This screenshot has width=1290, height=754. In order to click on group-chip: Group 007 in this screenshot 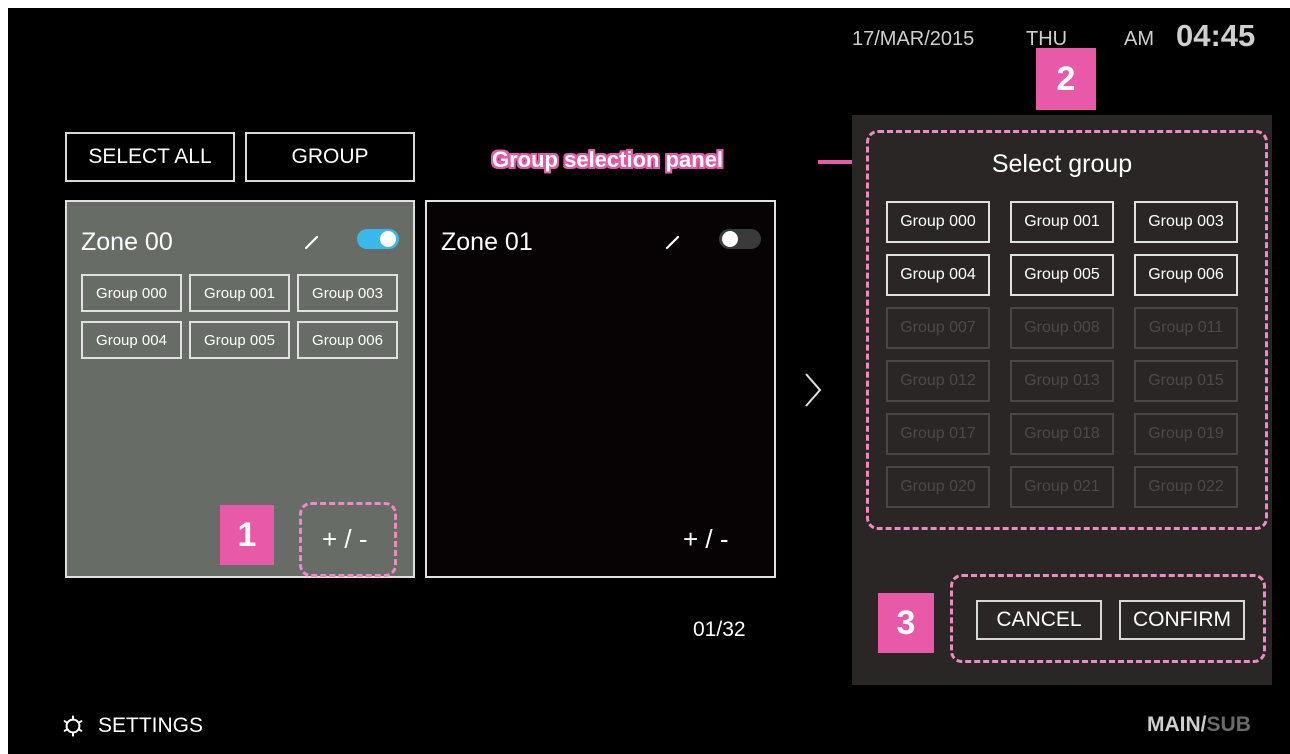, I will do `click(938, 328)`.